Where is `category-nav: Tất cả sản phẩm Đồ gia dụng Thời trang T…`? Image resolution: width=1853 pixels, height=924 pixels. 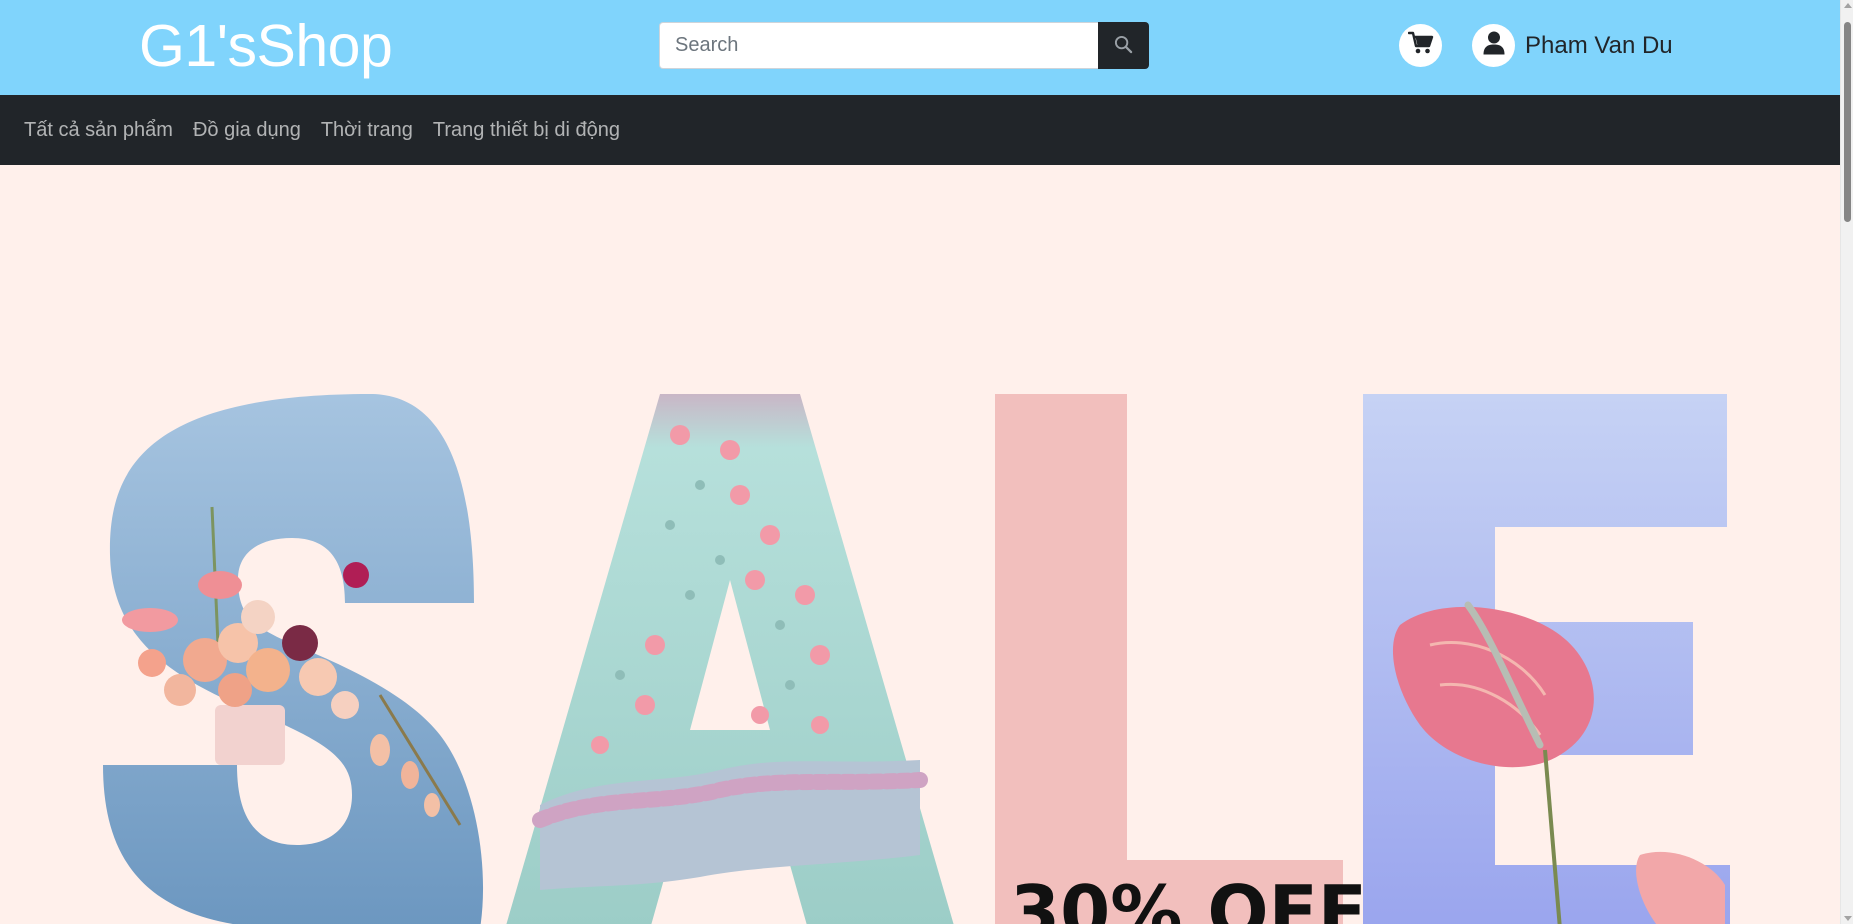 category-nav: Tất cả sản phẩm Đồ gia dụng Thời trang T… is located at coordinates (920, 130).